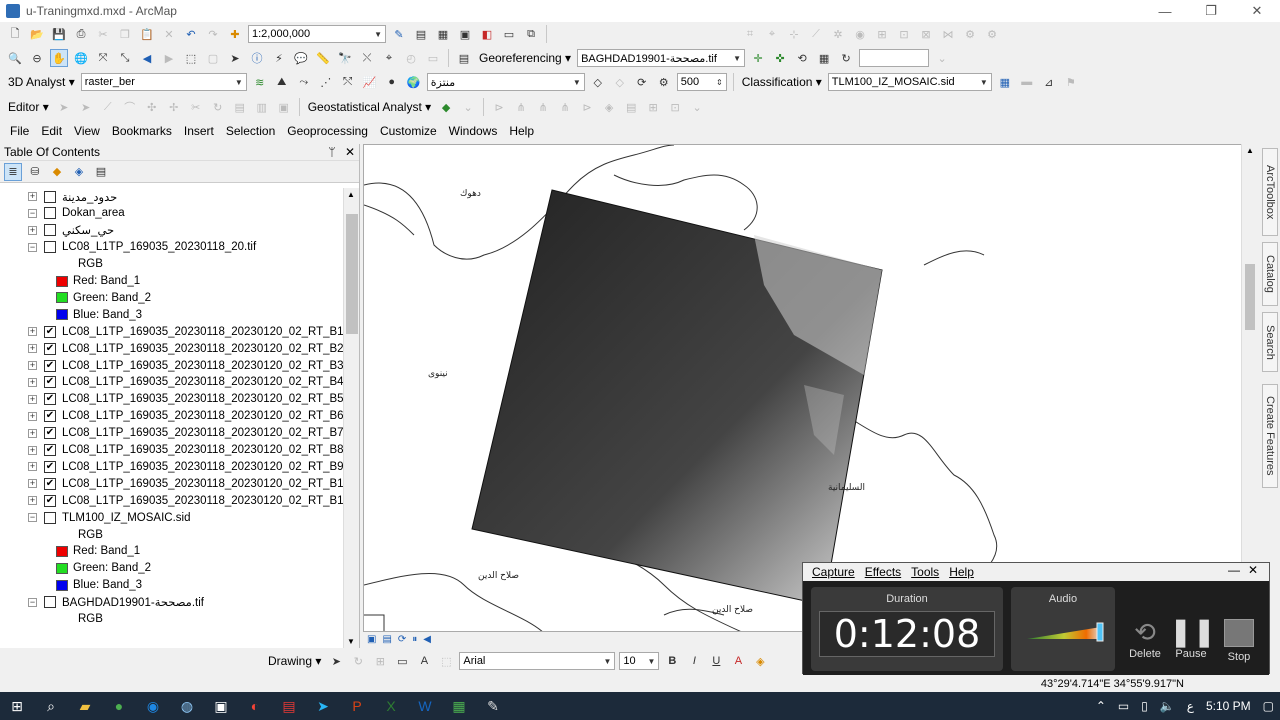  What do you see at coordinates (414, 82) in the screenshot?
I see `arcglobe-icon: 🌍` at bounding box center [414, 82].